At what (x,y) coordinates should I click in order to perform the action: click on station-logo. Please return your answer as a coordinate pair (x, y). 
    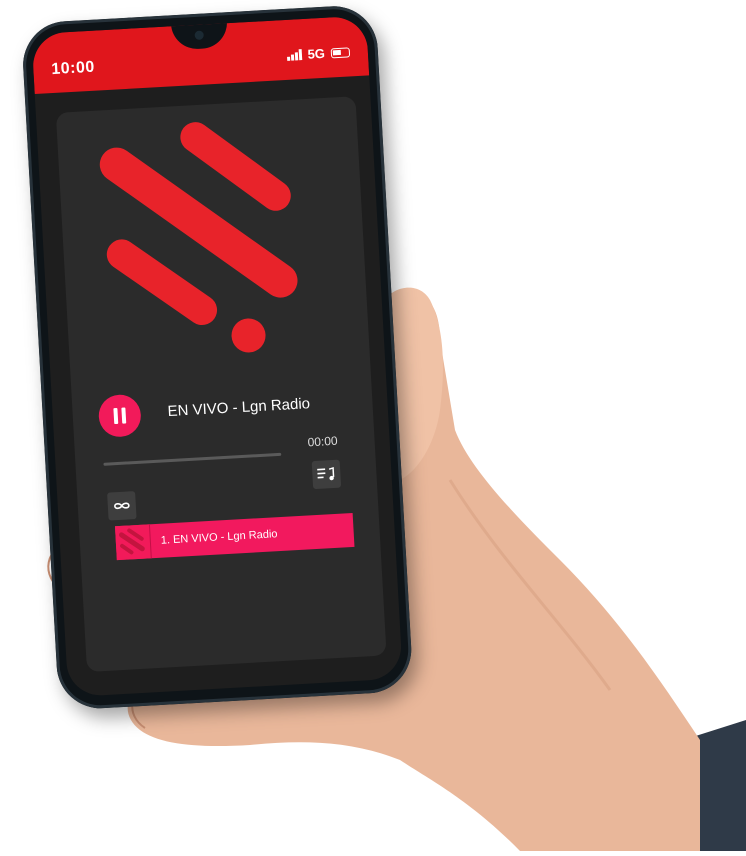
    Looking at the image, I should click on (198, 237).